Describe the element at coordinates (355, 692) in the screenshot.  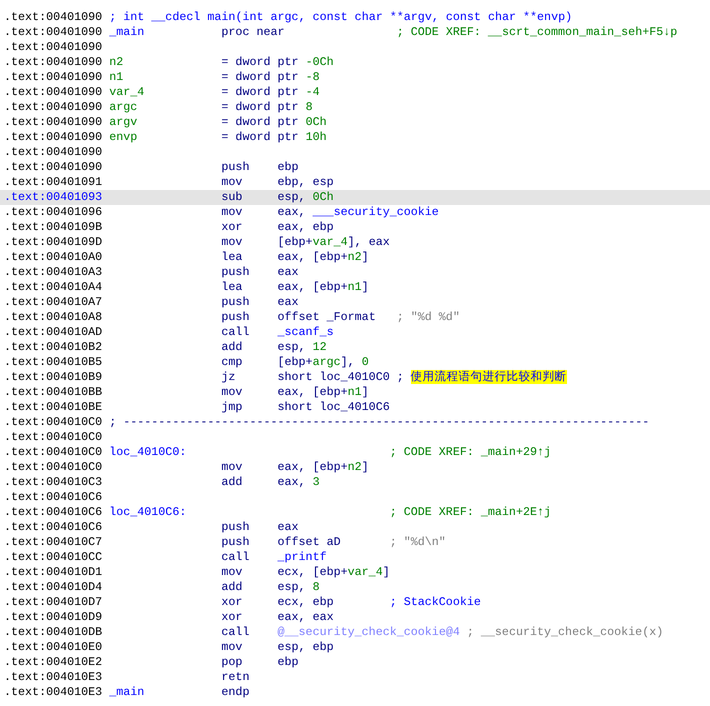
I see `listing-line: .text:004010E3 _main endp` at that location.